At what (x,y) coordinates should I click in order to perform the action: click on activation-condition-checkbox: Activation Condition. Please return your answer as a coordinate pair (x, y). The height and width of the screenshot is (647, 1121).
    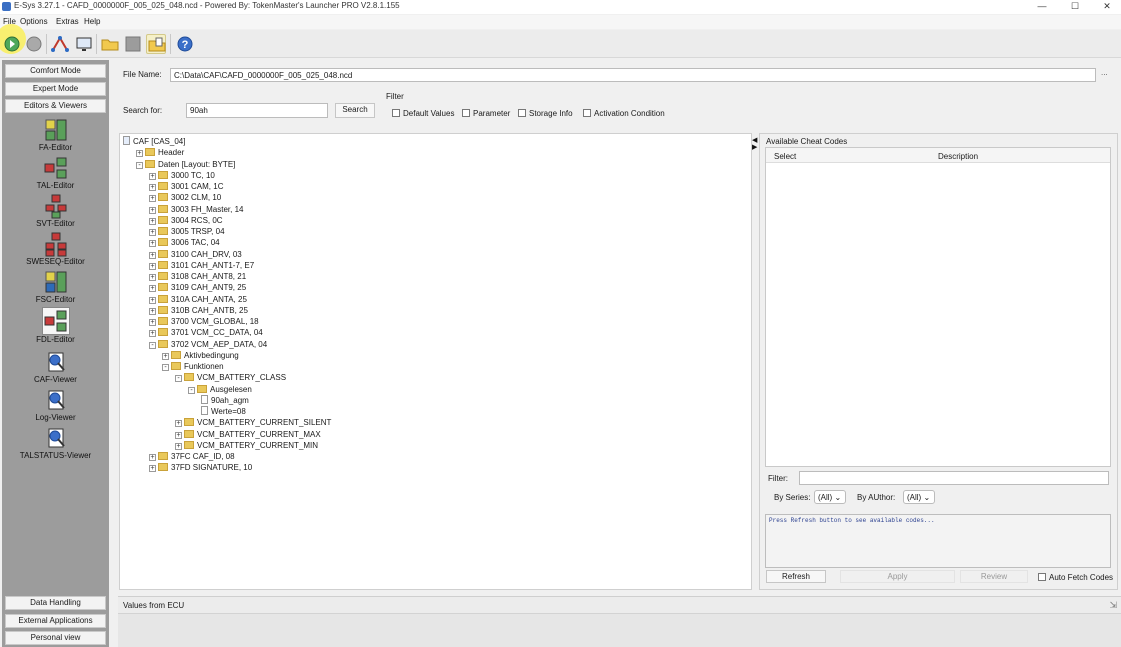
    Looking at the image, I should click on (624, 113).